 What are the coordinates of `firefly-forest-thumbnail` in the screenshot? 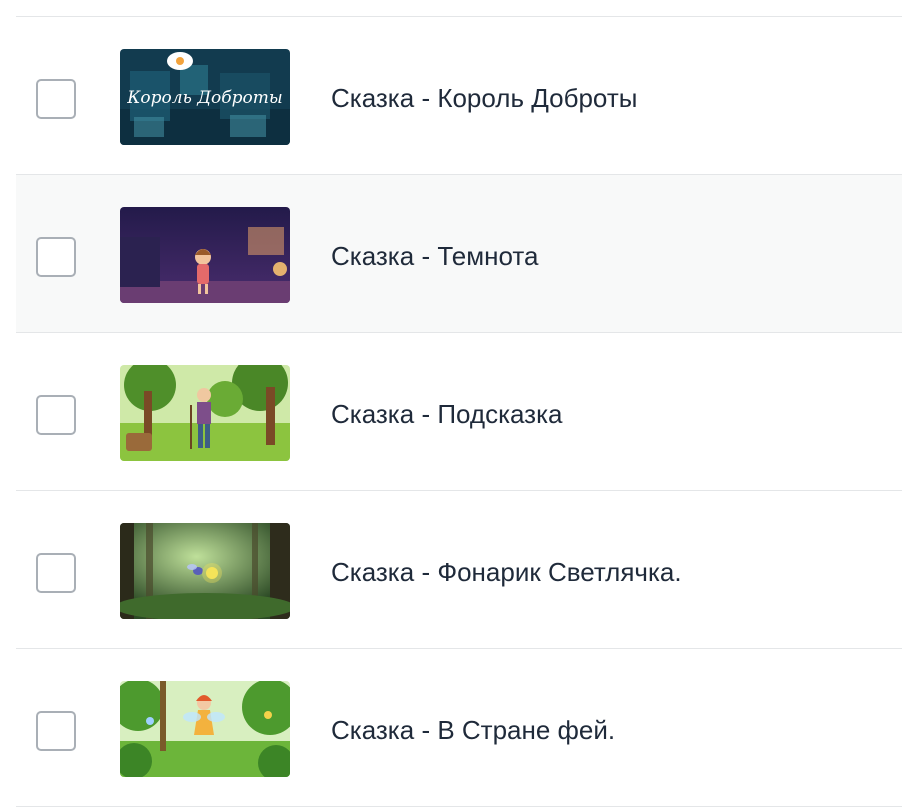 It's located at (205, 571).